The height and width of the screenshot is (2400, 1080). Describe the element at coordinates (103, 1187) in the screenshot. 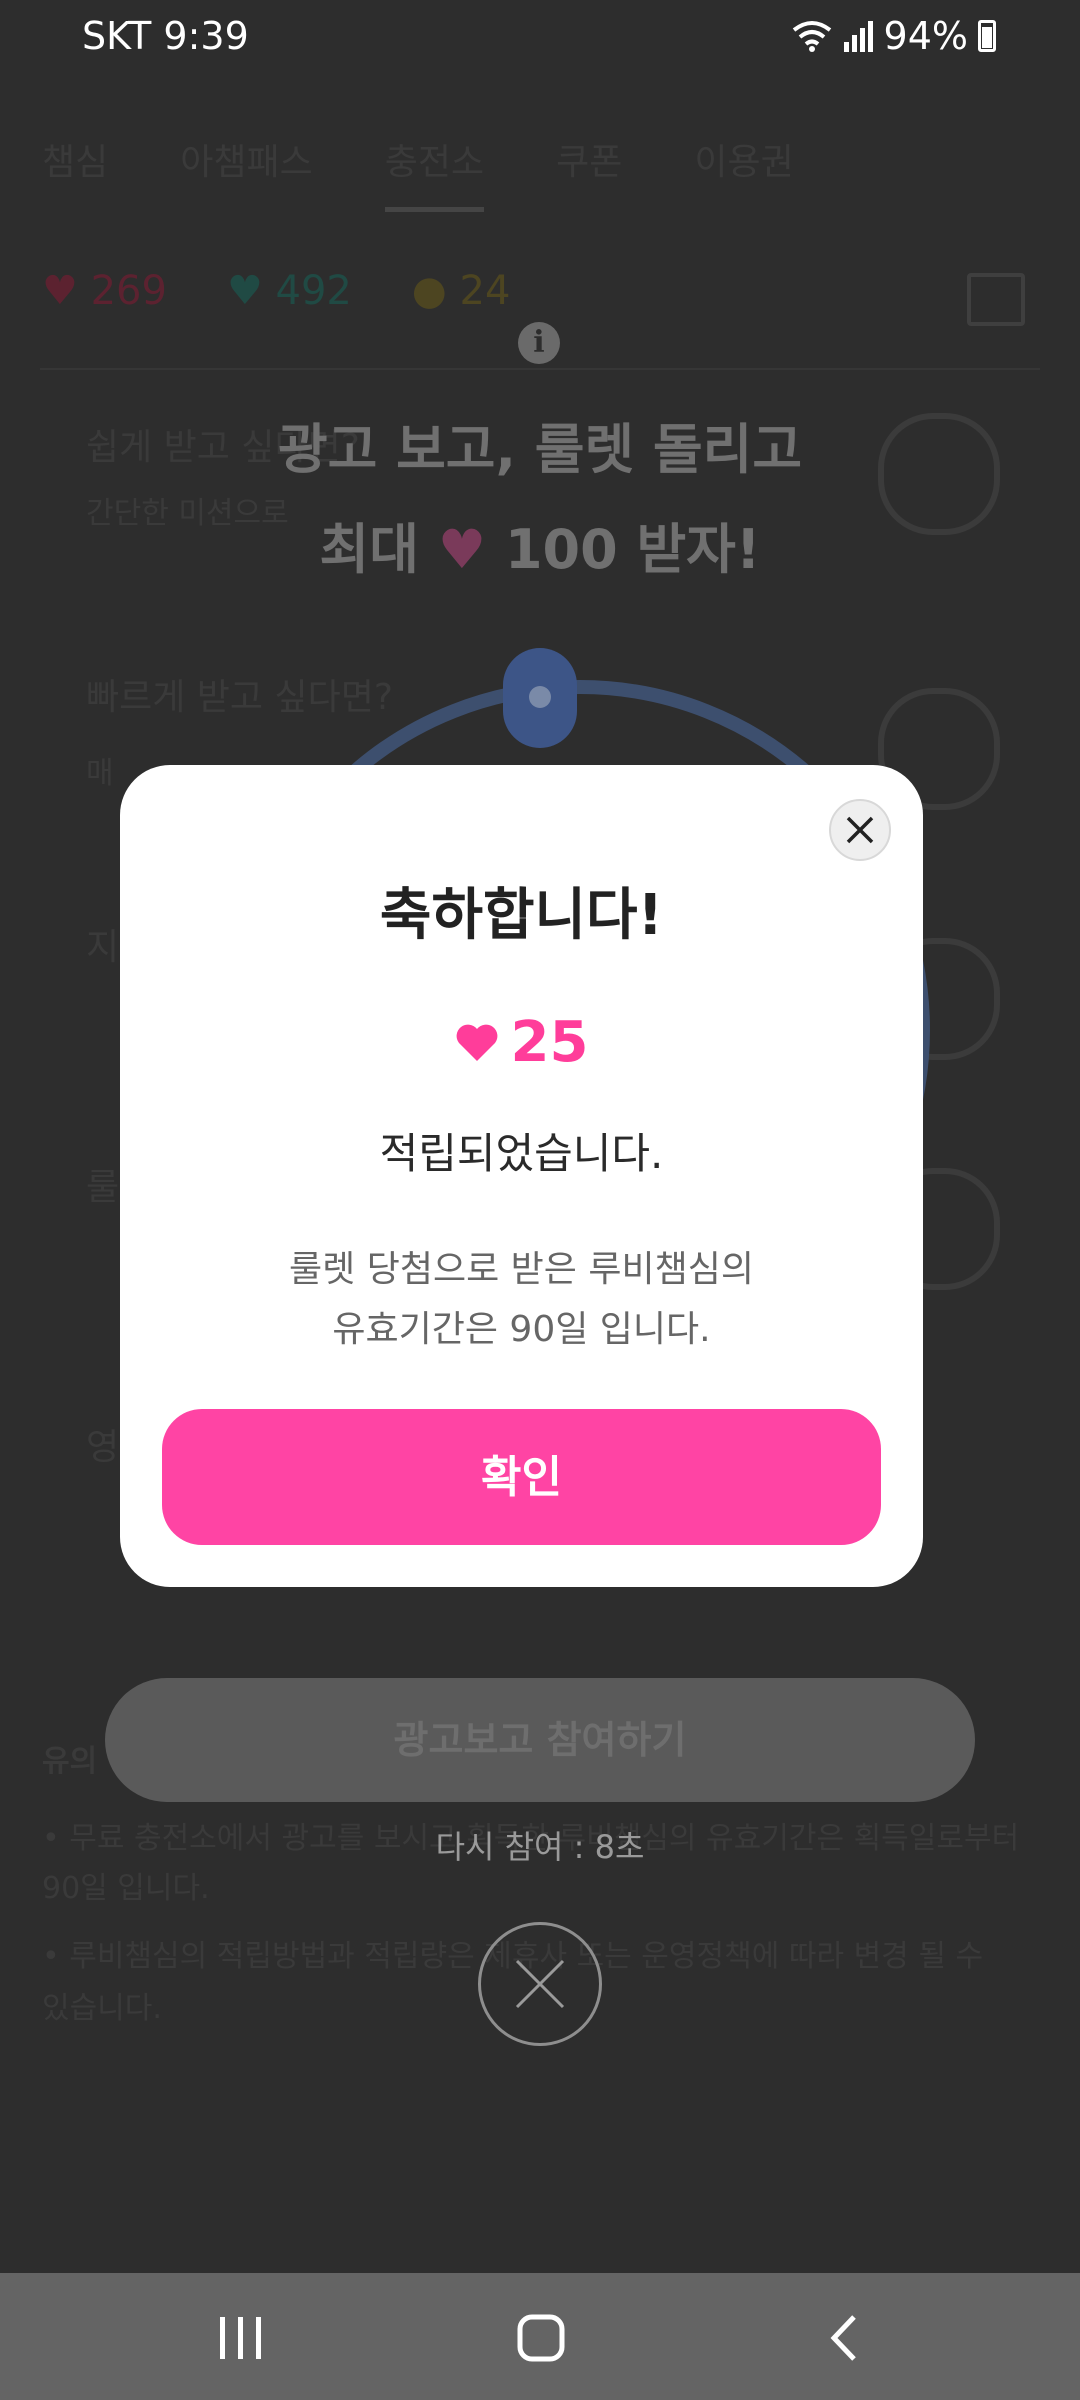

I see `row-title: 룰` at that location.